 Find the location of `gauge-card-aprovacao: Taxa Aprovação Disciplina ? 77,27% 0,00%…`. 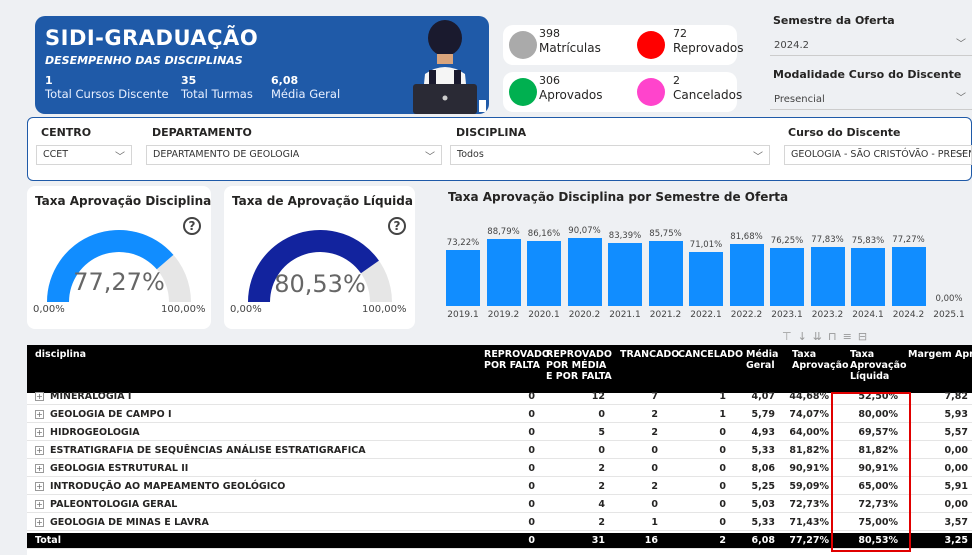

gauge-card-aprovacao: Taxa Aprovação Disciplina ? 77,27% 0,00%… is located at coordinates (119, 257).